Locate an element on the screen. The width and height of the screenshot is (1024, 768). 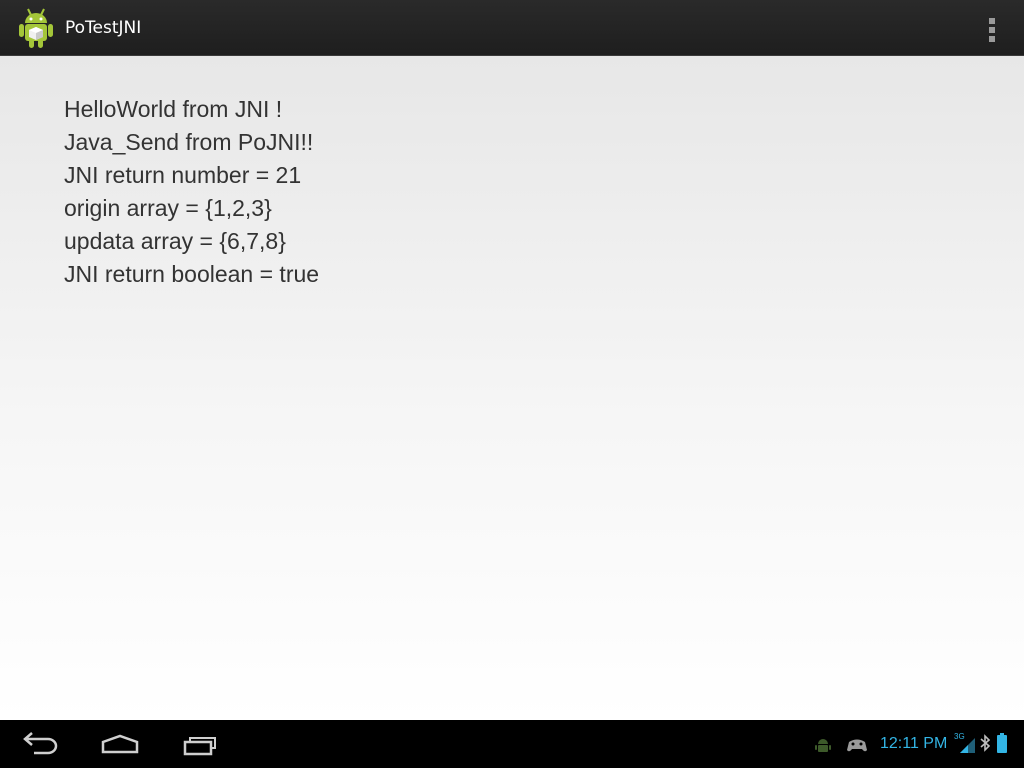
android-debug-icon is located at coordinates (823, 745).